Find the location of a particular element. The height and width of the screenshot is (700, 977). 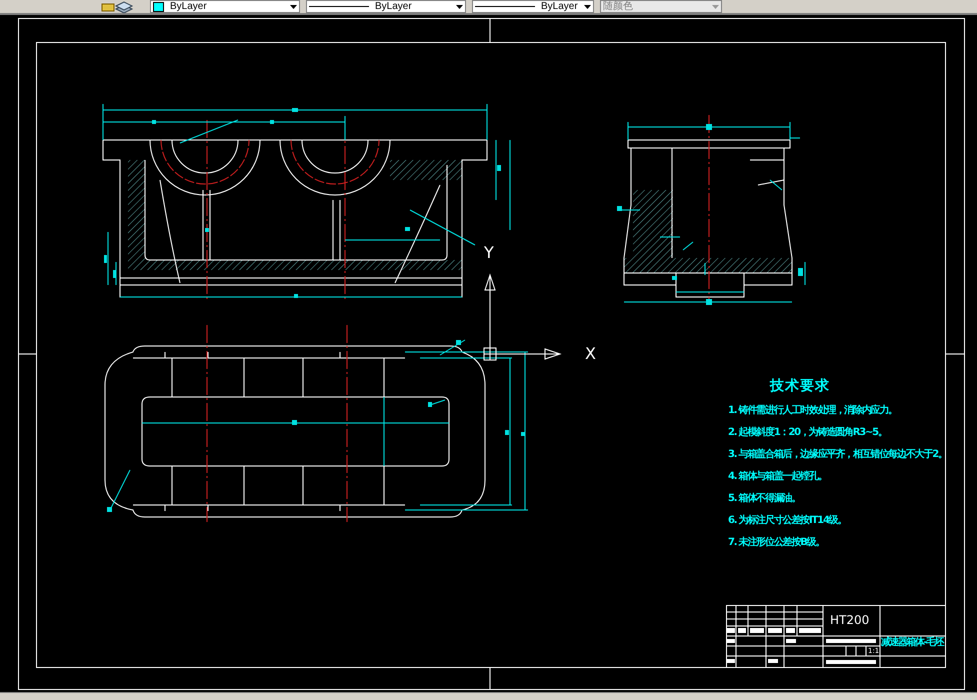

lineweight-dropdown: ByLayer is located at coordinates (533, 6).